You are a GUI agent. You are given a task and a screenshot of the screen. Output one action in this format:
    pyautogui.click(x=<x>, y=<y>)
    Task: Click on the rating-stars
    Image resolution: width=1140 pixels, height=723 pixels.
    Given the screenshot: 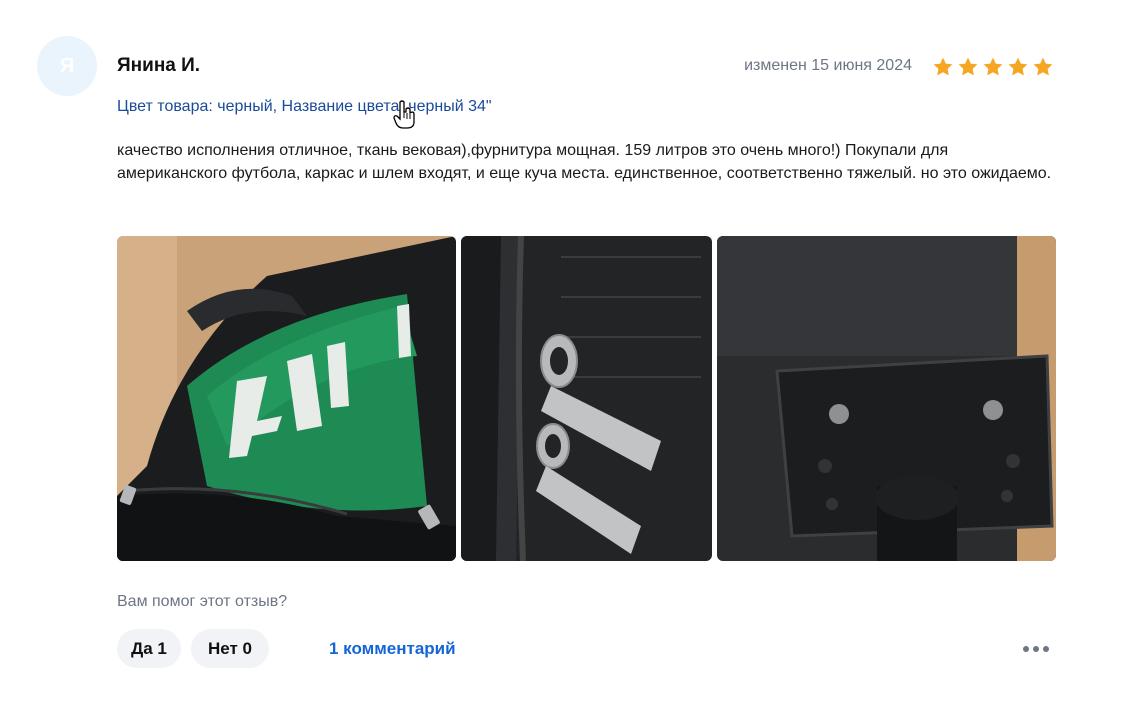 What is the action you would take?
    pyautogui.click(x=993, y=67)
    